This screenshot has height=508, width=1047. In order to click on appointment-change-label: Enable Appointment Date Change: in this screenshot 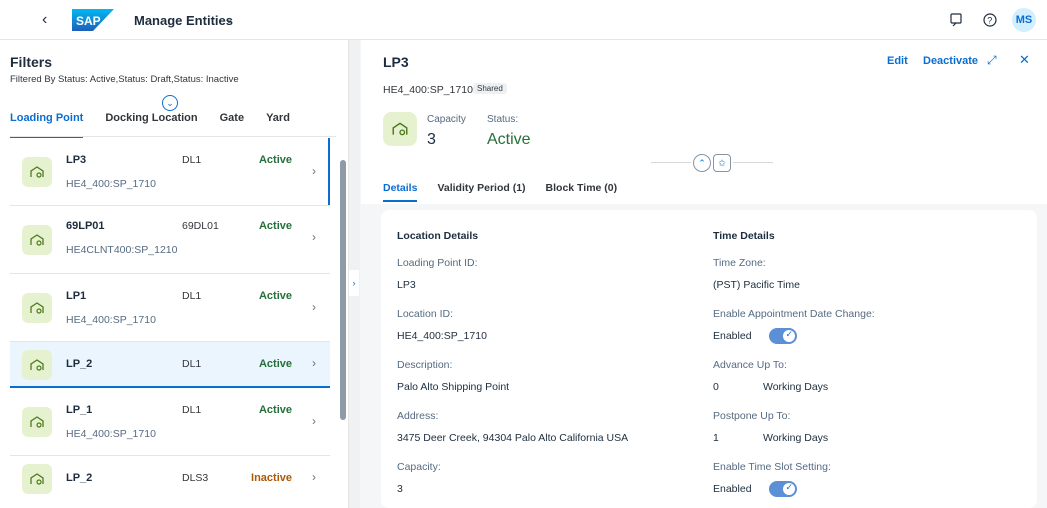, I will do `click(794, 314)`.